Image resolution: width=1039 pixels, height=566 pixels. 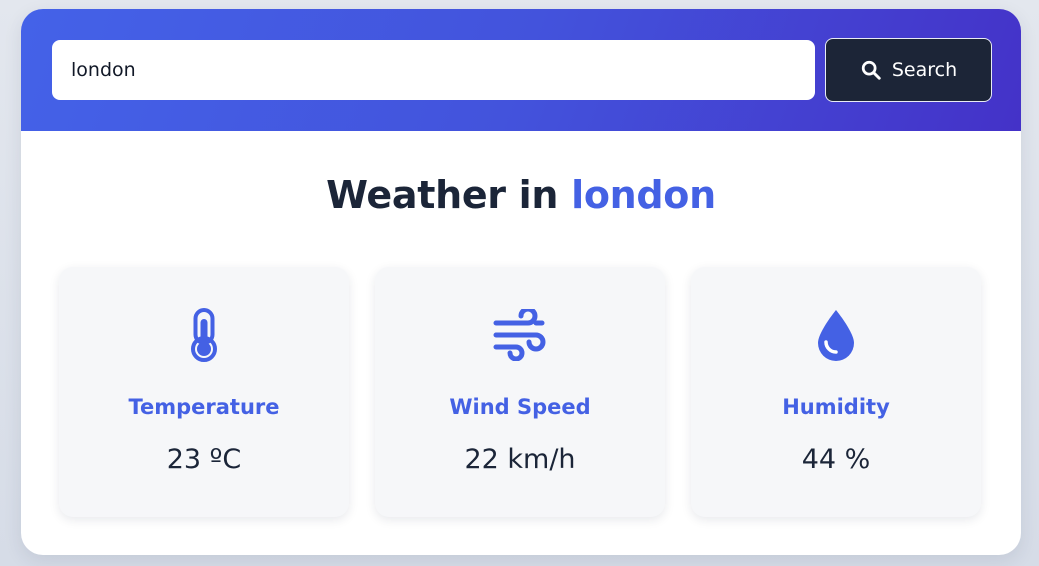 What do you see at coordinates (871, 70) in the screenshot?
I see `search-icon` at bounding box center [871, 70].